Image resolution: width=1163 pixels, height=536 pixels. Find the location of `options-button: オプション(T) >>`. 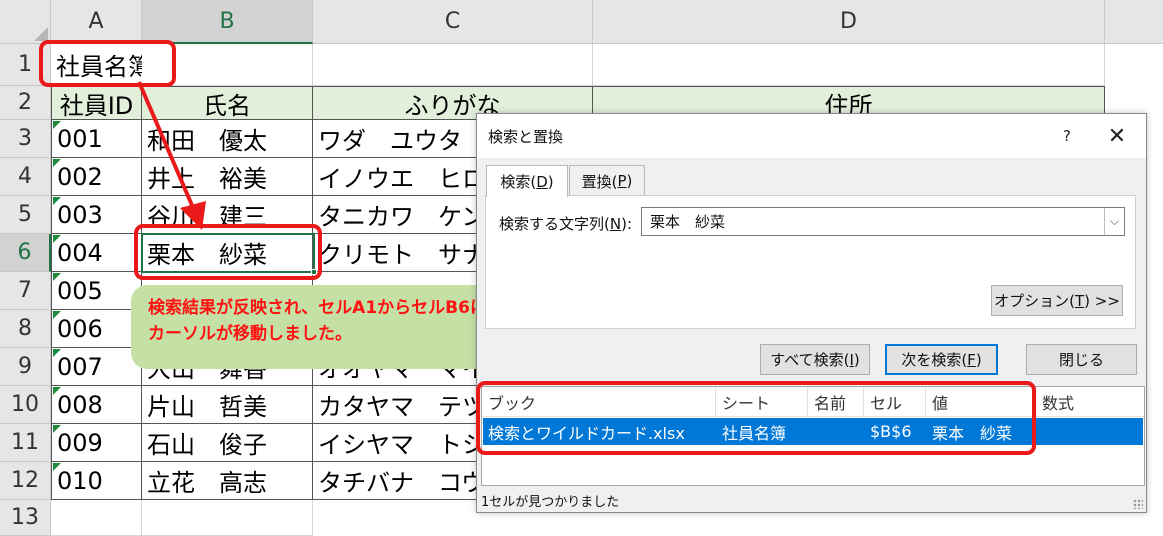

options-button: オプション(T) >> is located at coordinates (1057, 300).